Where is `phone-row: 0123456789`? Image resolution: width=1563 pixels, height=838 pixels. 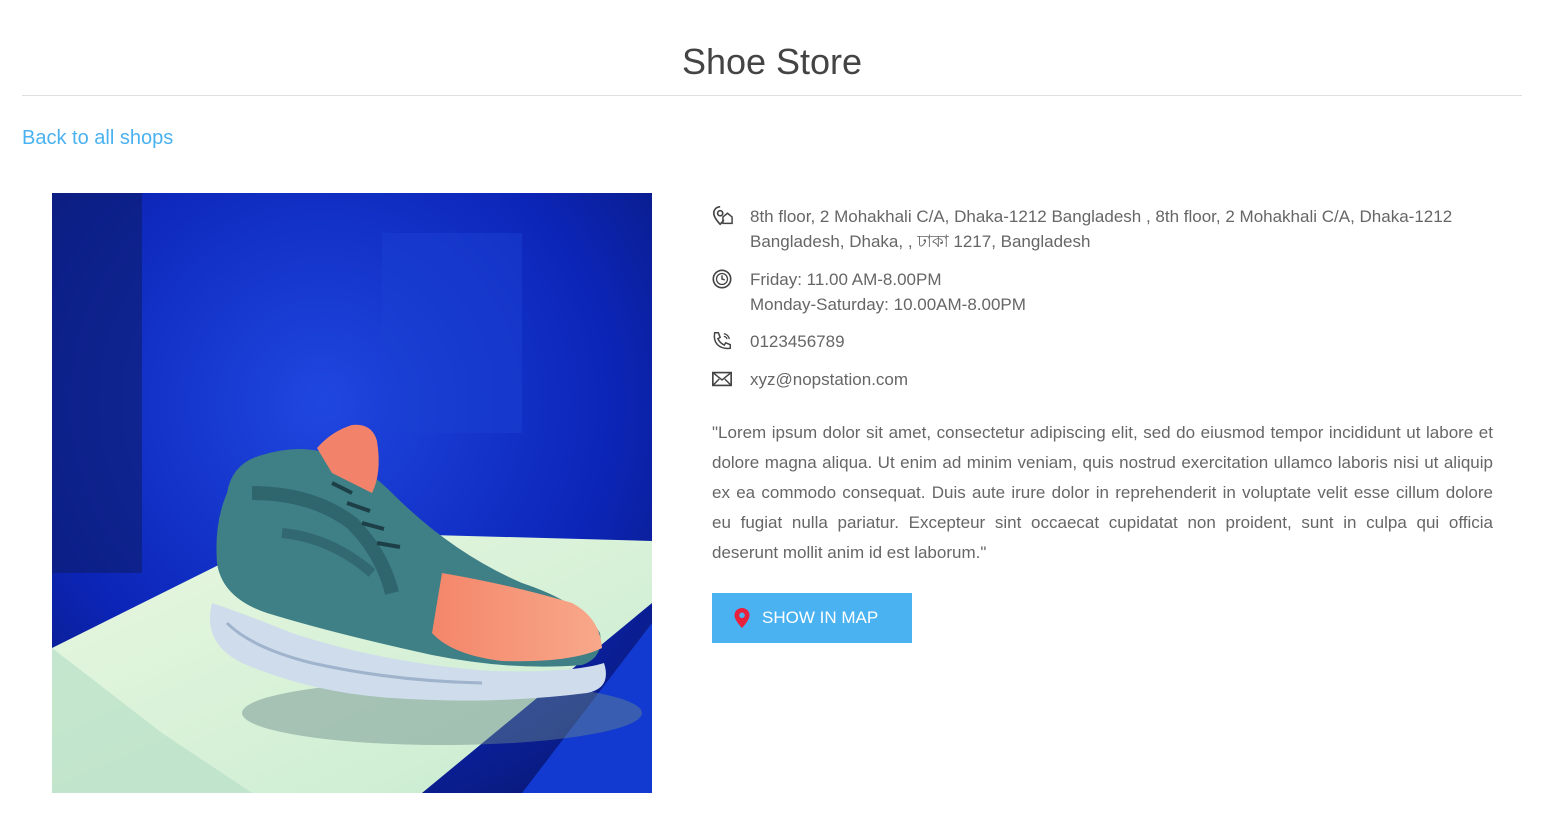
phone-row: 0123456789 is located at coordinates (778, 341).